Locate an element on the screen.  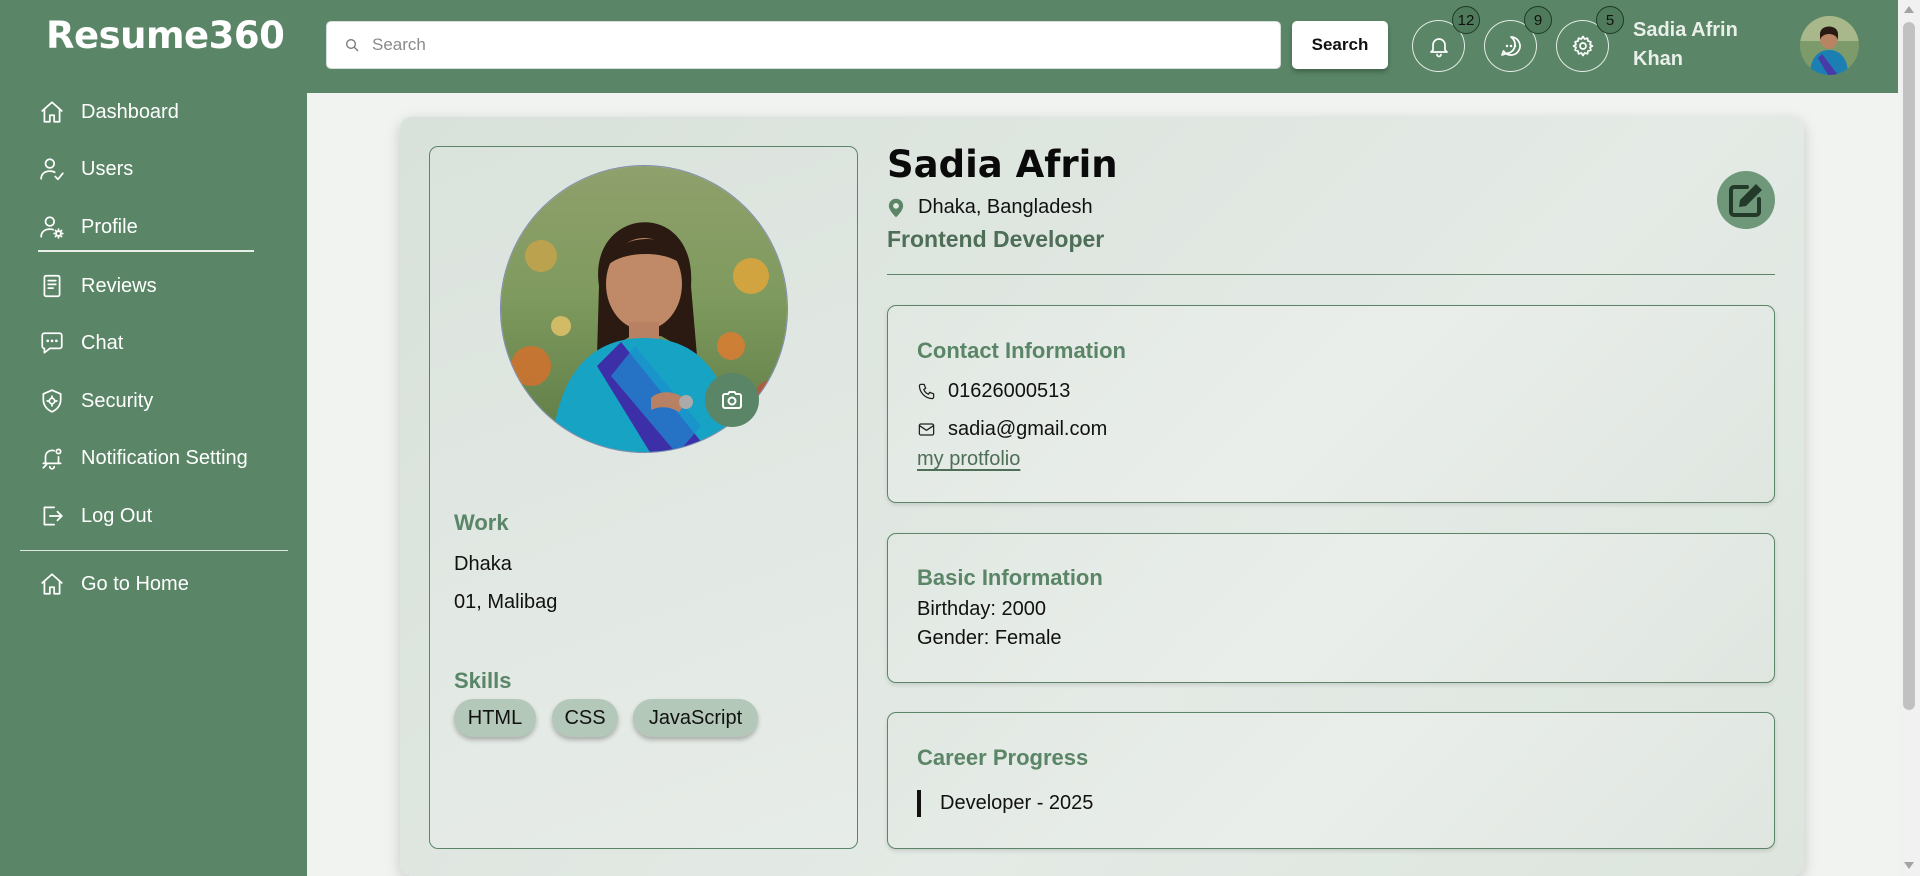
sidebar-item-label: Reviews is located at coordinates (119, 285).